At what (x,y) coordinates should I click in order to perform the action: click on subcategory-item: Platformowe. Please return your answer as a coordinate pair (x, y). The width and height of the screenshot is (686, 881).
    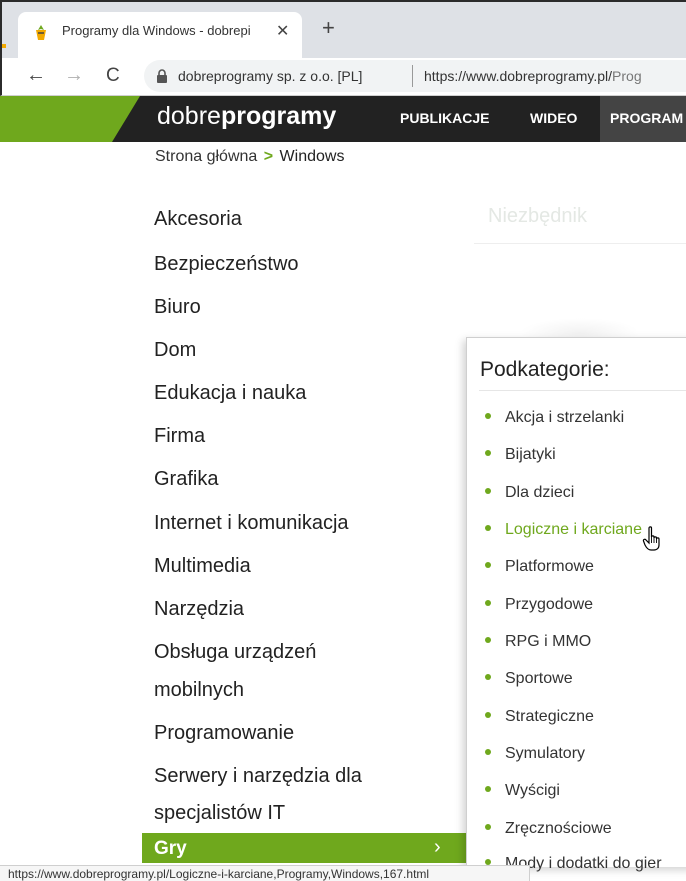
    Looking at the image, I should click on (539, 567).